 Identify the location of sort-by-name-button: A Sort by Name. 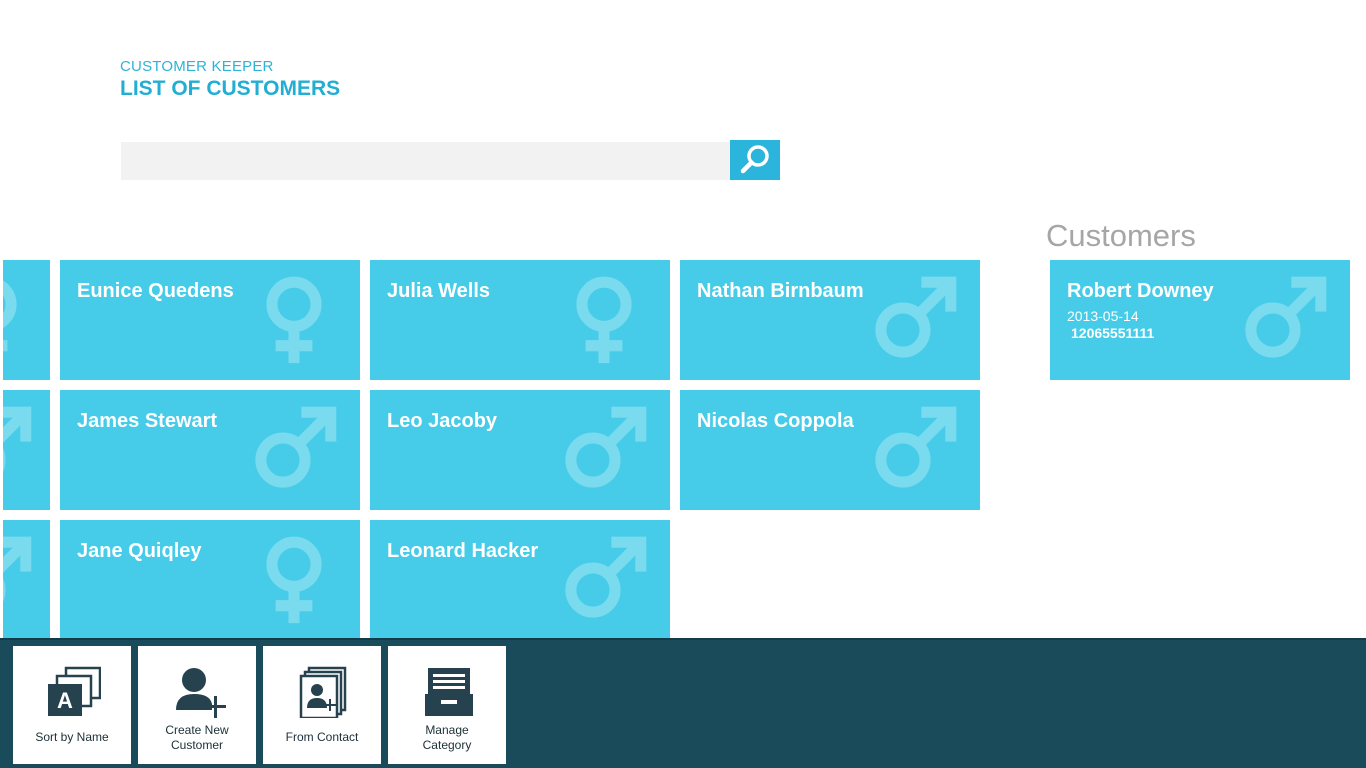
(72, 705).